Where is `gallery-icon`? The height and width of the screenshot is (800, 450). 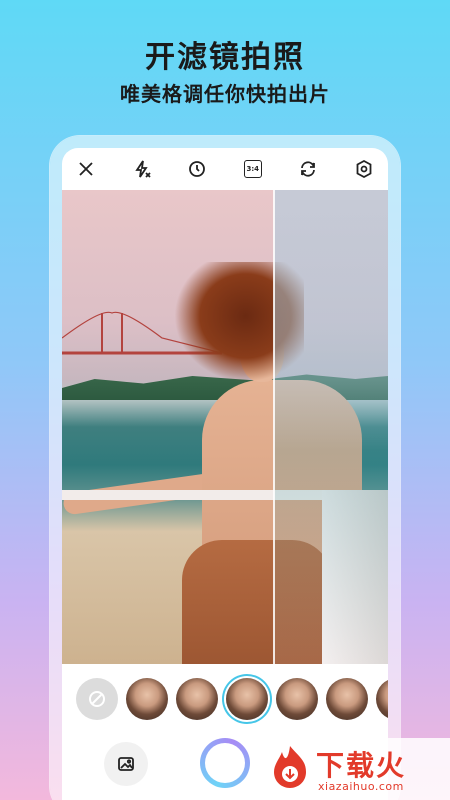
gallery-icon is located at coordinates (126, 764).